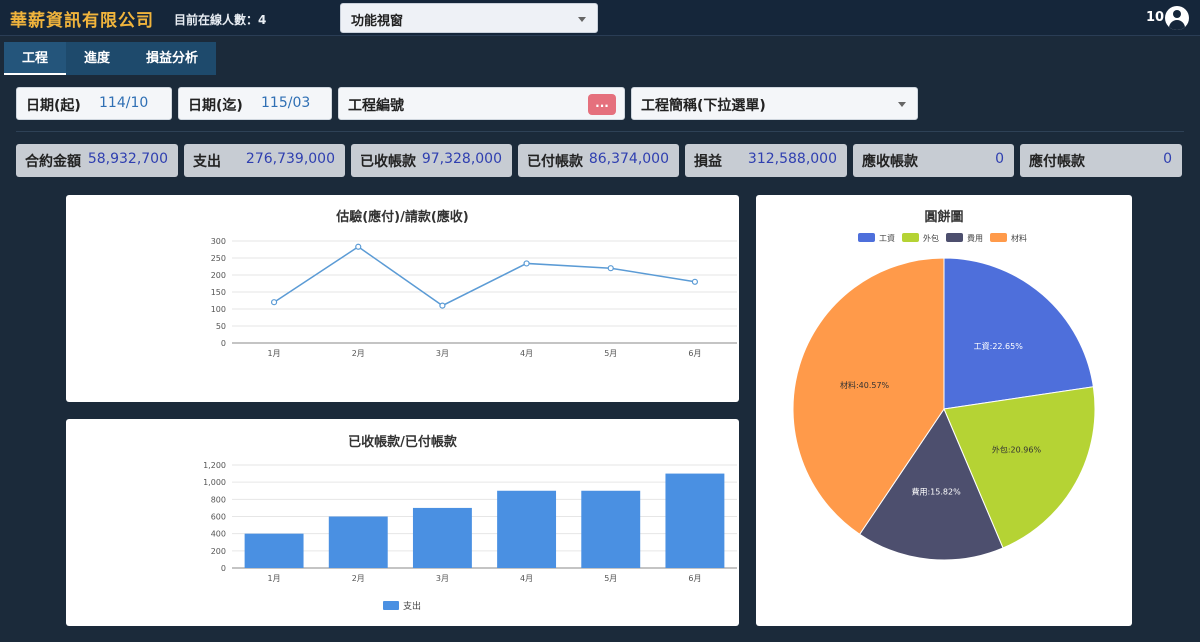  I want to click on y-tick-label: 600, so click(218, 517).